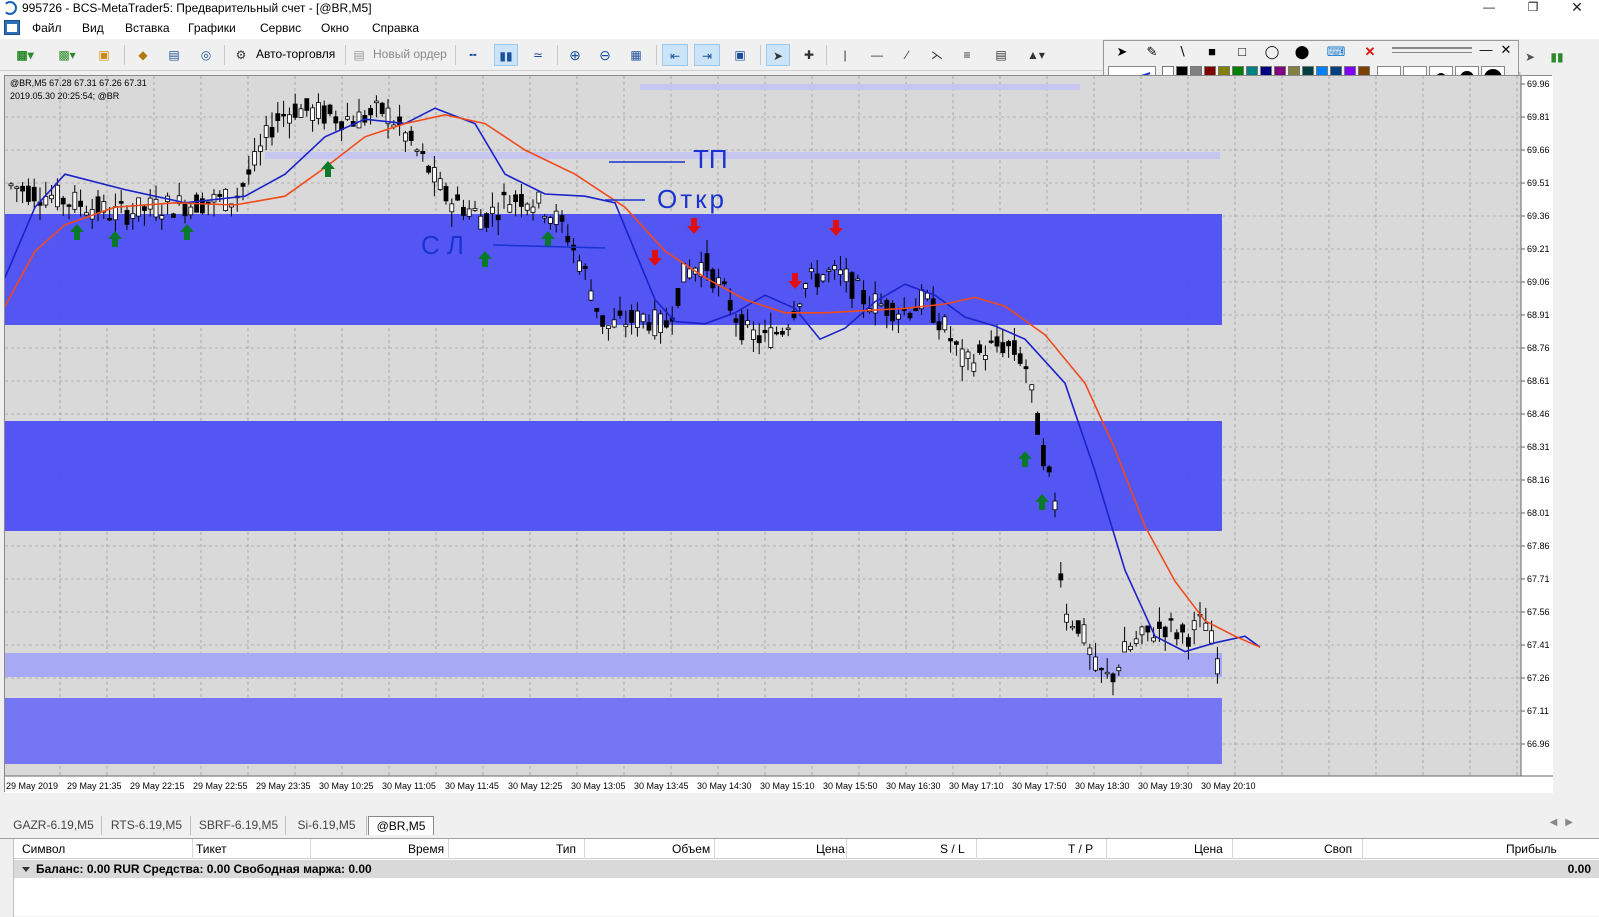 The height and width of the screenshot is (917, 1599). I want to click on col-volume: Объем, so click(691, 849).